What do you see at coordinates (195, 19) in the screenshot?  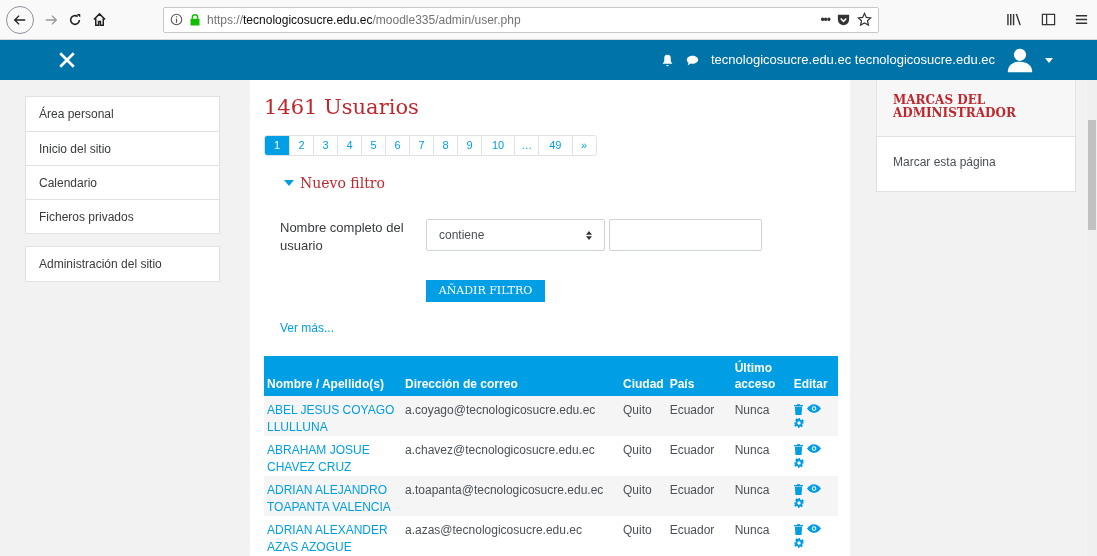 I see `lock-icon` at bounding box center [195, 19].